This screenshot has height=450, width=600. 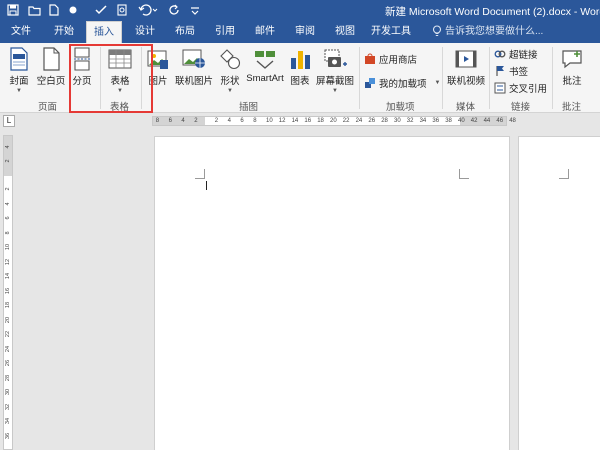 I want to click on tab-mailings: 邮件, so click(x=265, y=32).